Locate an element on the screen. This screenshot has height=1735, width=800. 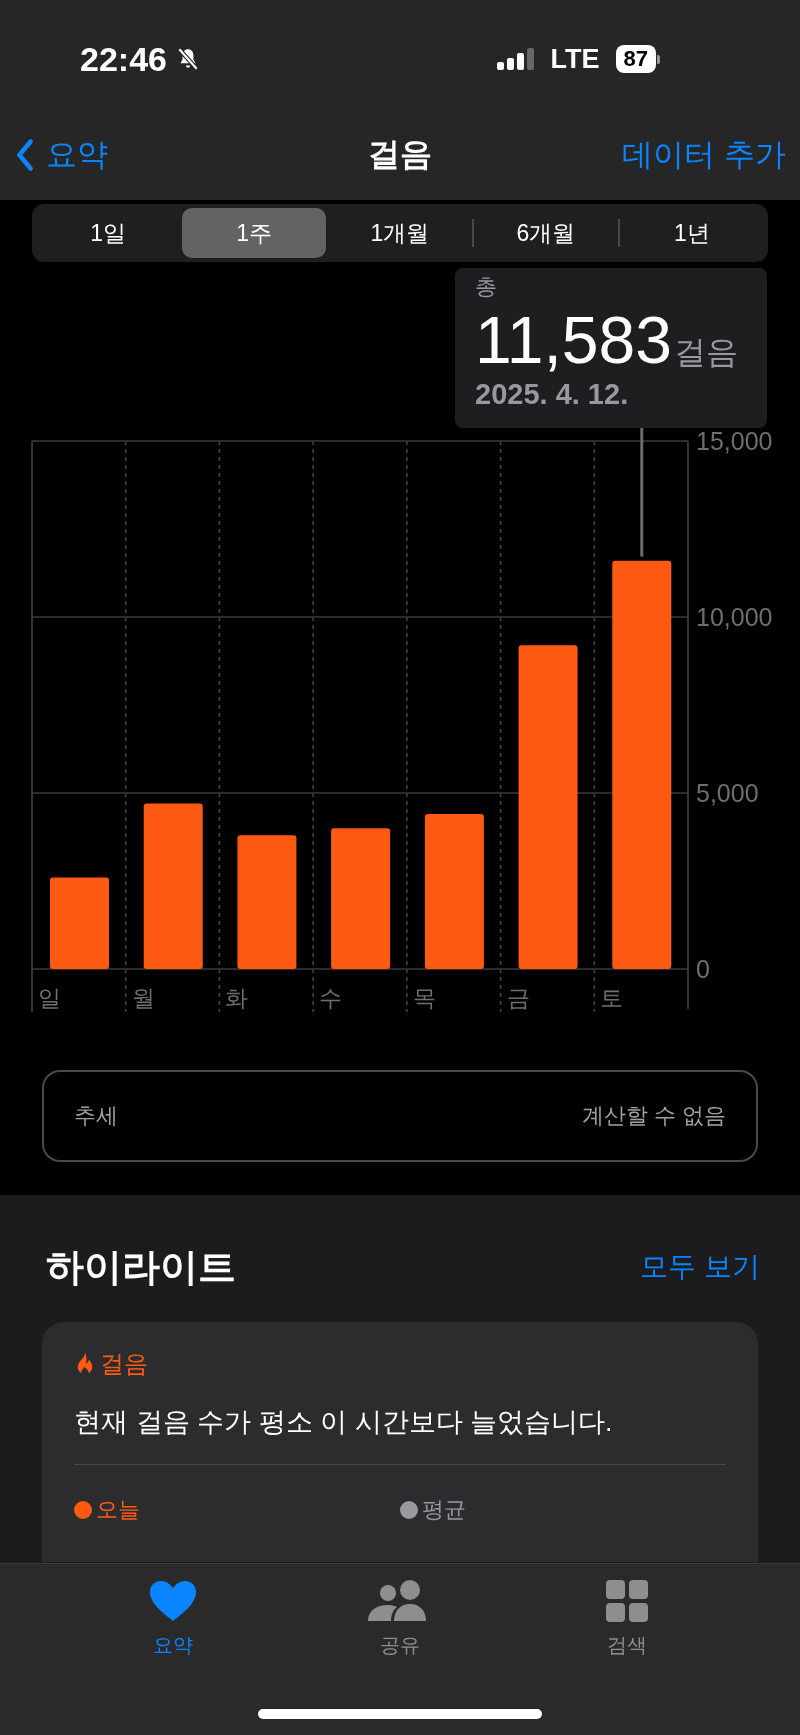
stat-label: 오늘 is located at coordinates (118, 1510).